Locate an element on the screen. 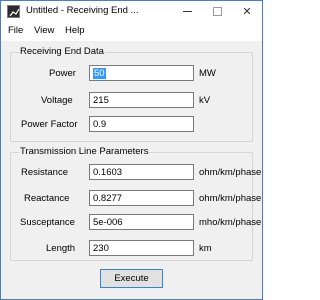 The width and height of the screenshot is (320, 300). minimize-button is located at coordinates (187, 11).